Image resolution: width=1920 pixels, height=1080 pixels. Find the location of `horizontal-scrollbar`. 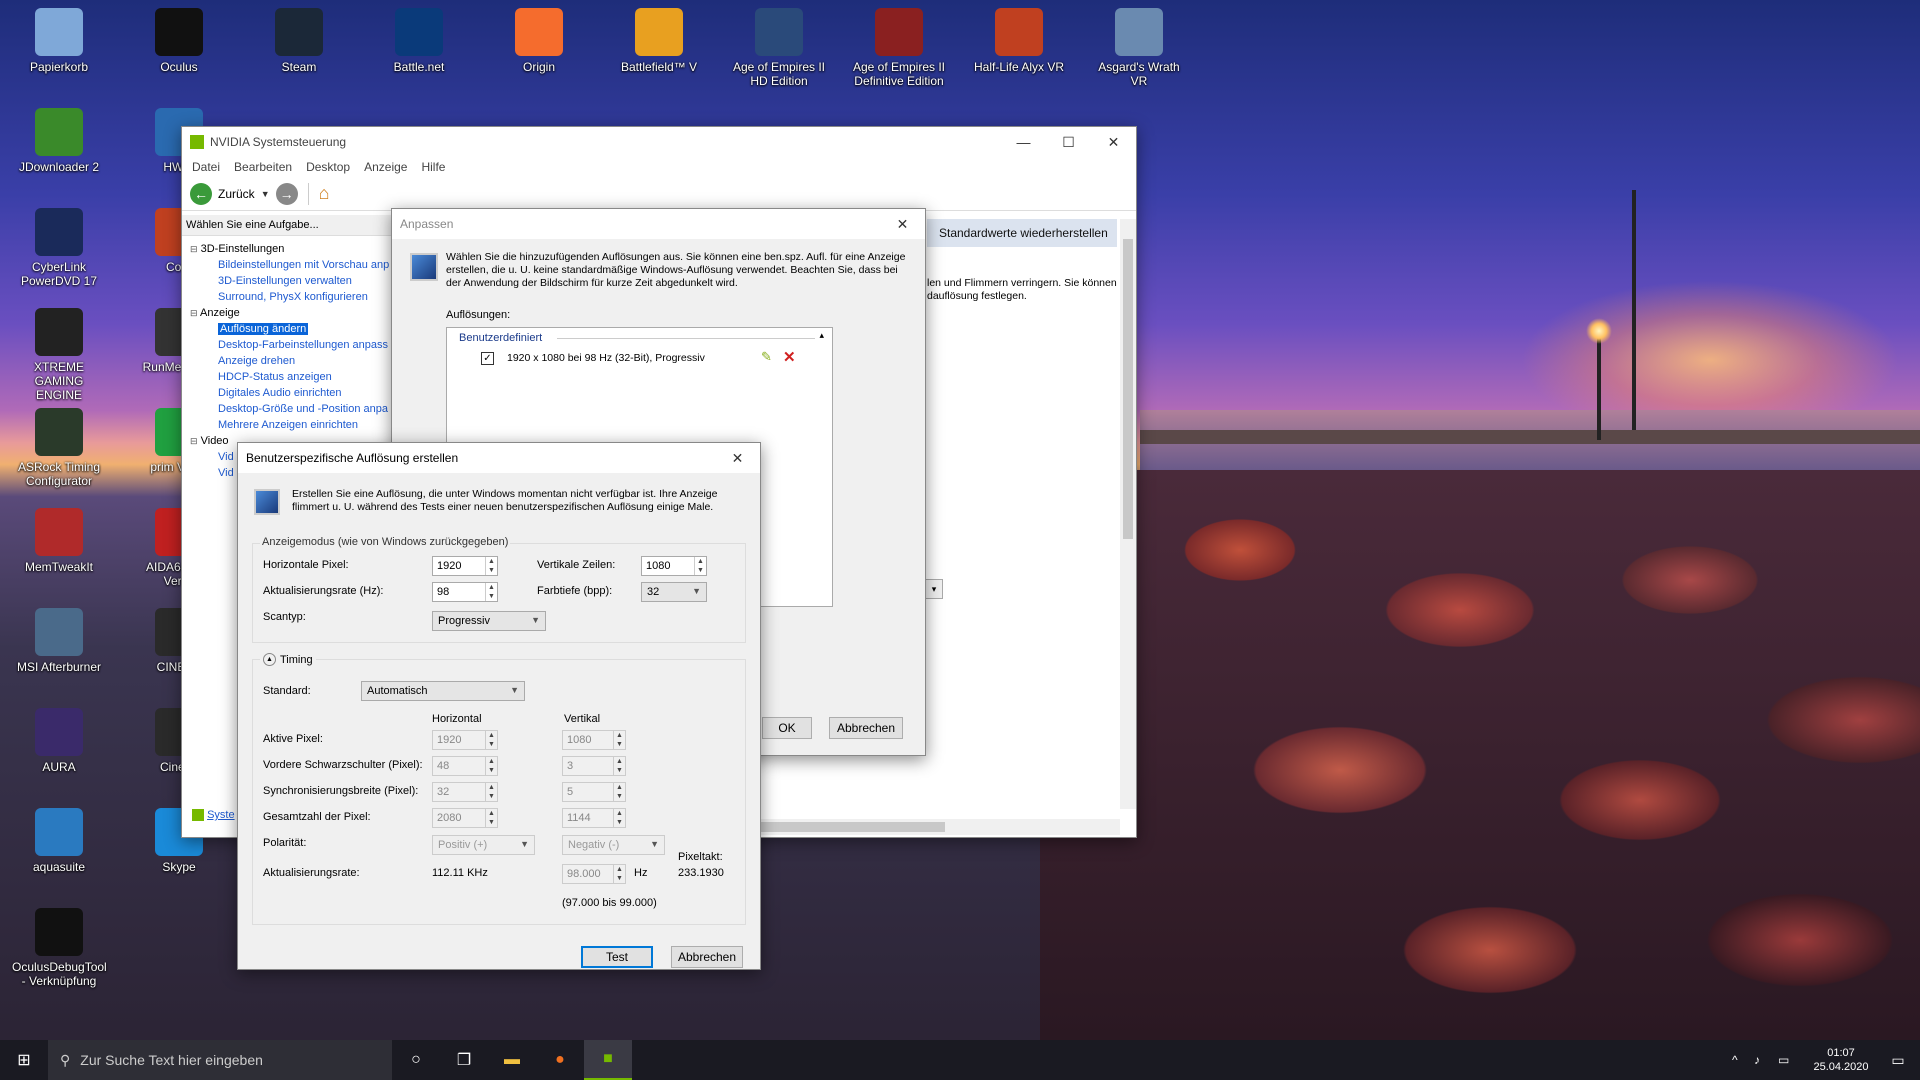

horizontal-scrollbar is located at coordinates (937, 827).